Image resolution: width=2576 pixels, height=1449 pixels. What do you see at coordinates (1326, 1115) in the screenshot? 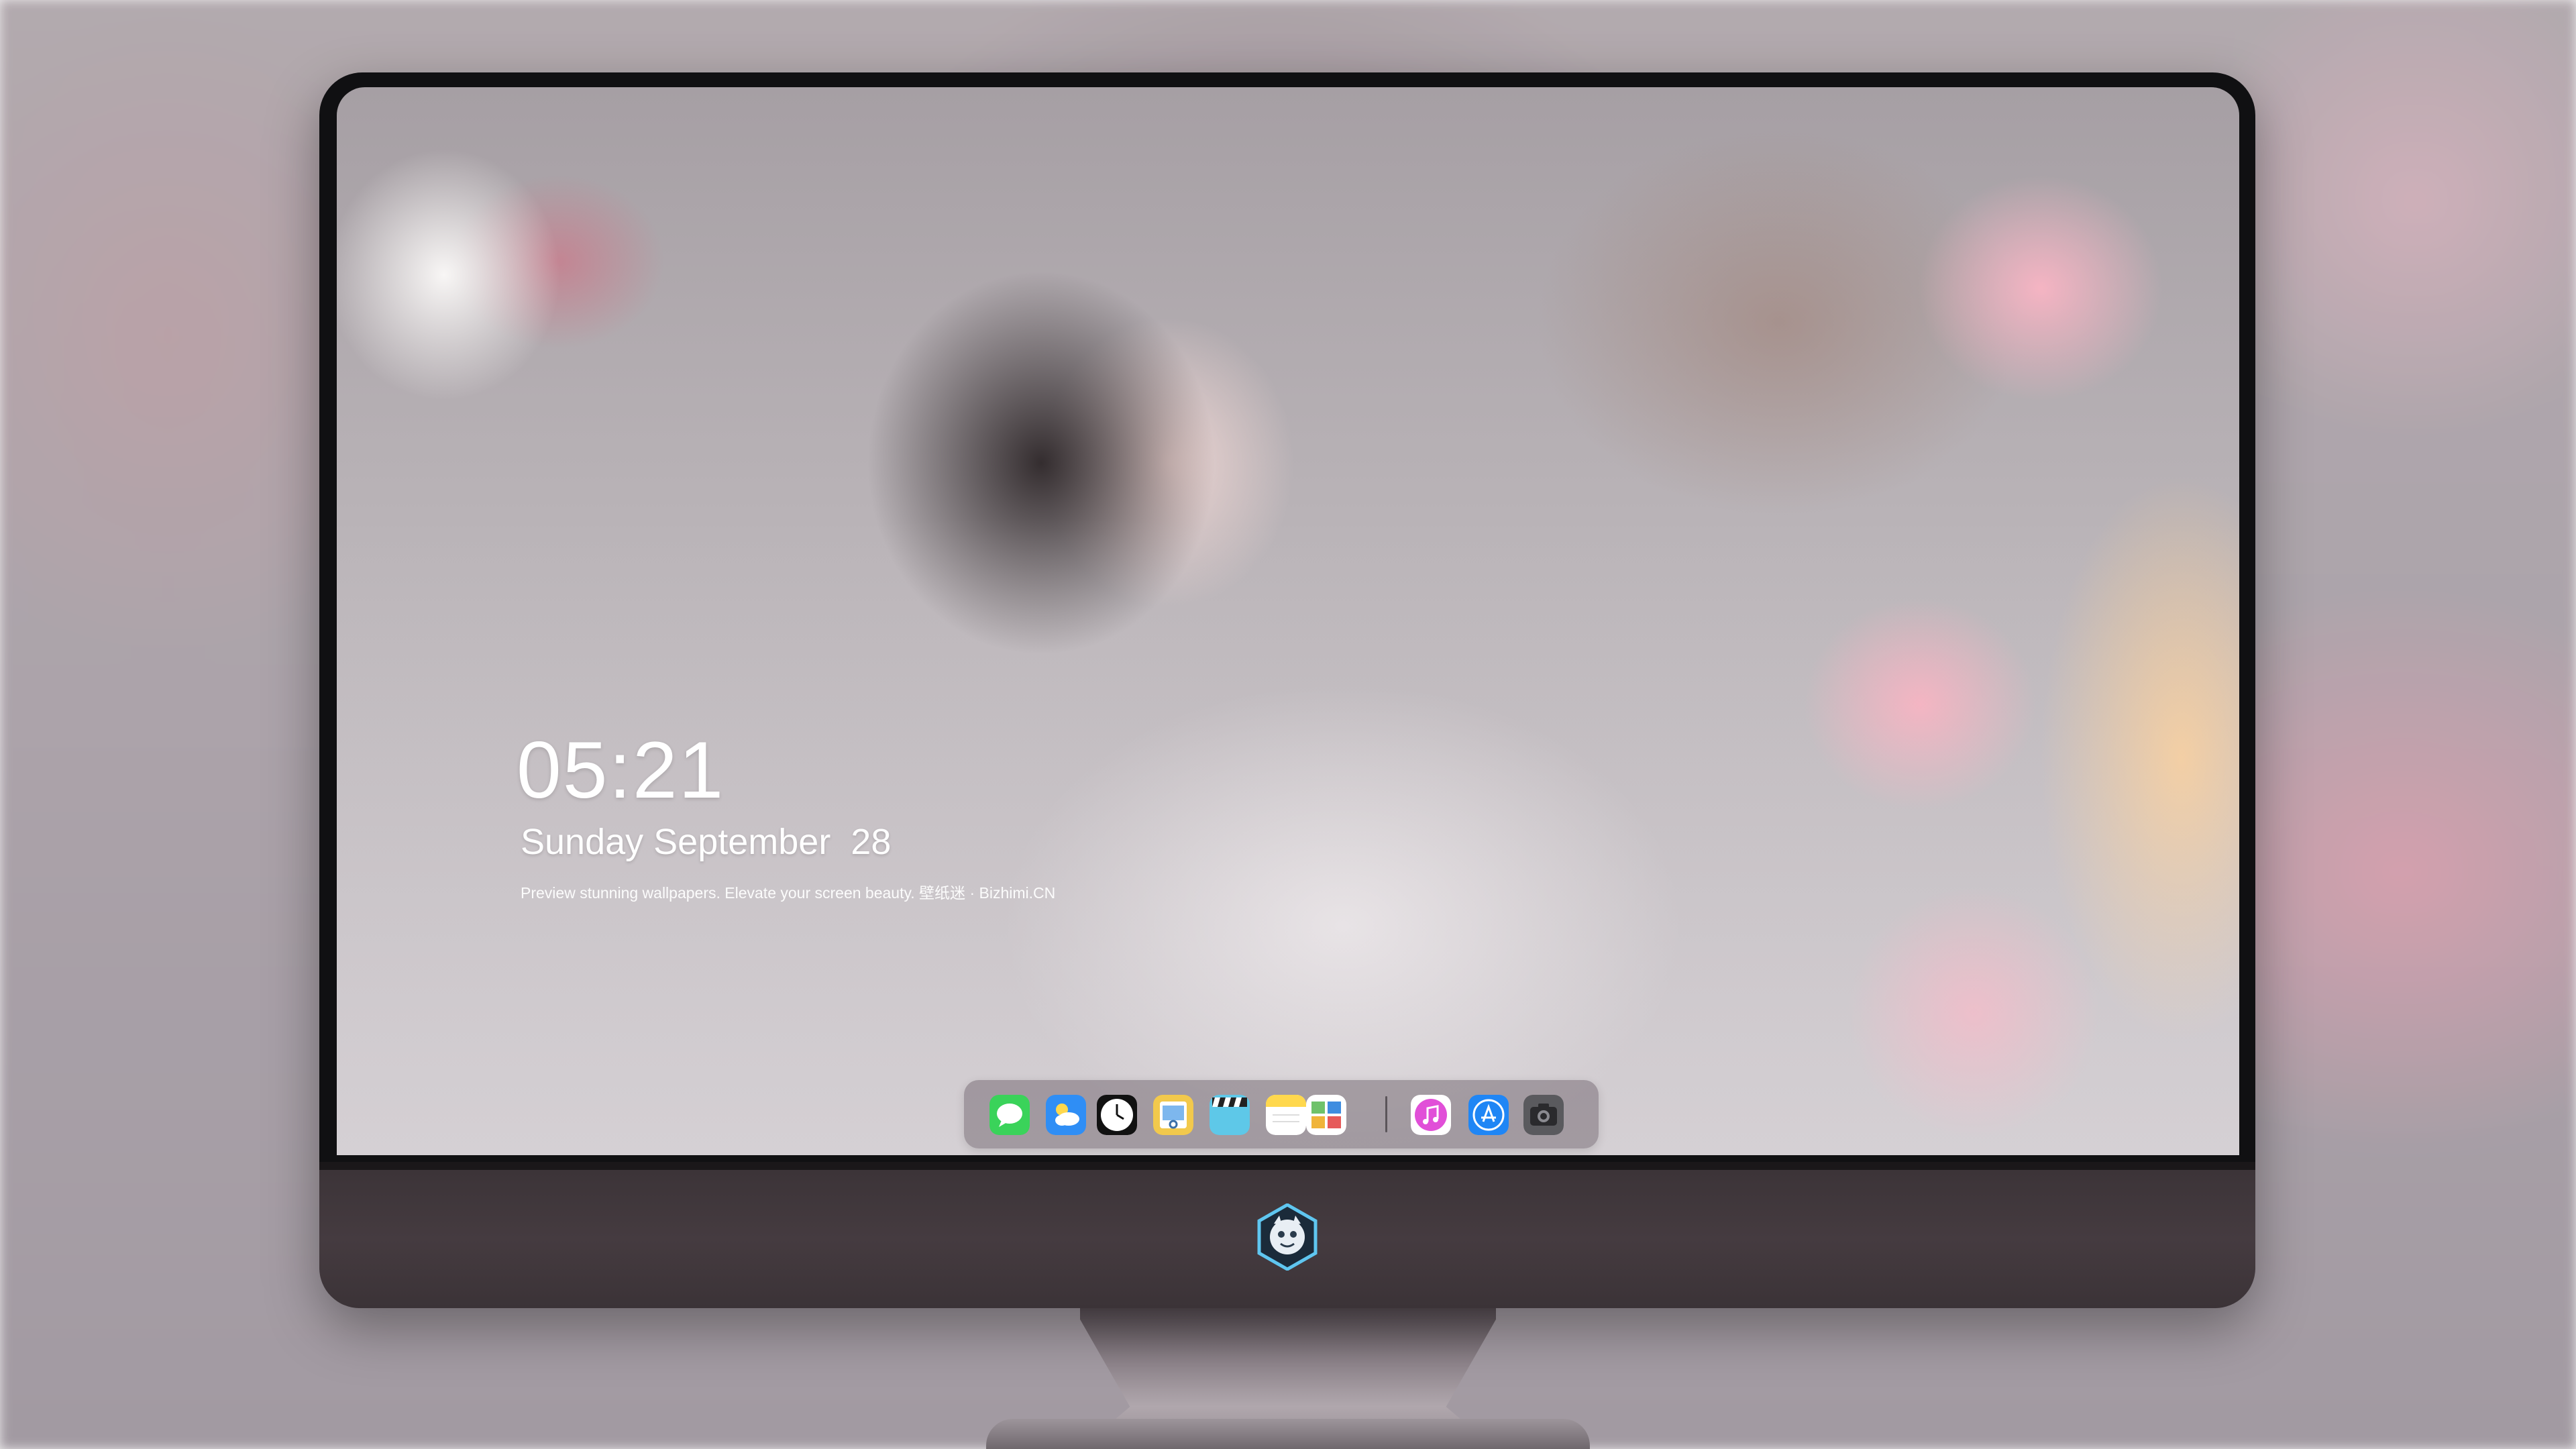
I see `photo-collage-icon` at bounding box center [1326, 1115].